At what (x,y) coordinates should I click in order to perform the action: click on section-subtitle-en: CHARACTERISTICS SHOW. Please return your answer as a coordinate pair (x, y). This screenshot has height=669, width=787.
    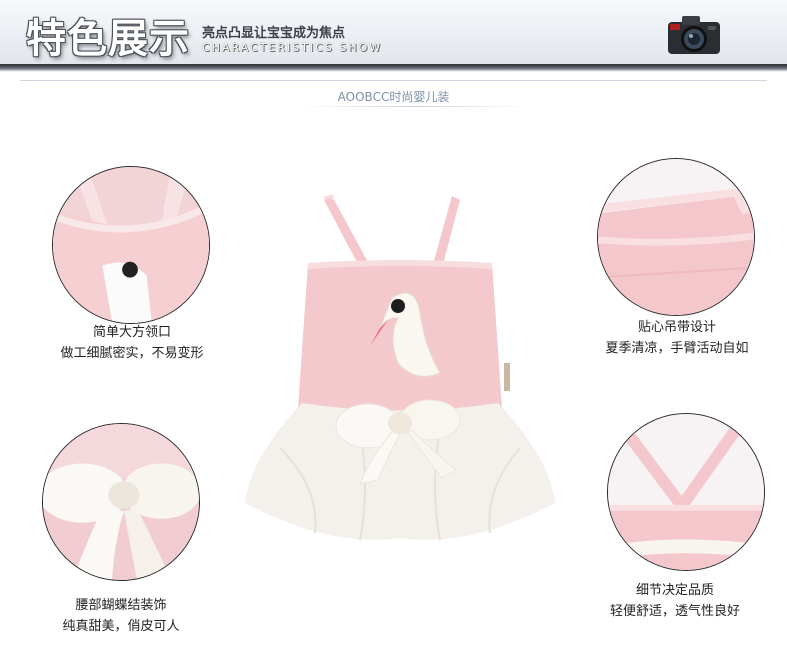
    Looking at the image, I should click on (292, 47).